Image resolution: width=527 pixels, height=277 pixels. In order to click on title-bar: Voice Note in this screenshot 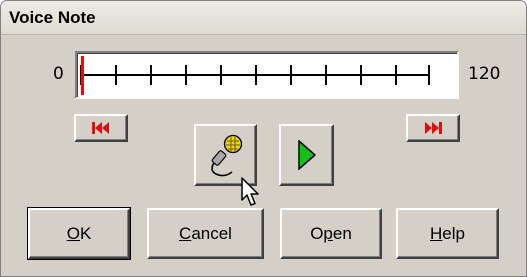, I will do `click(263, 18)`.